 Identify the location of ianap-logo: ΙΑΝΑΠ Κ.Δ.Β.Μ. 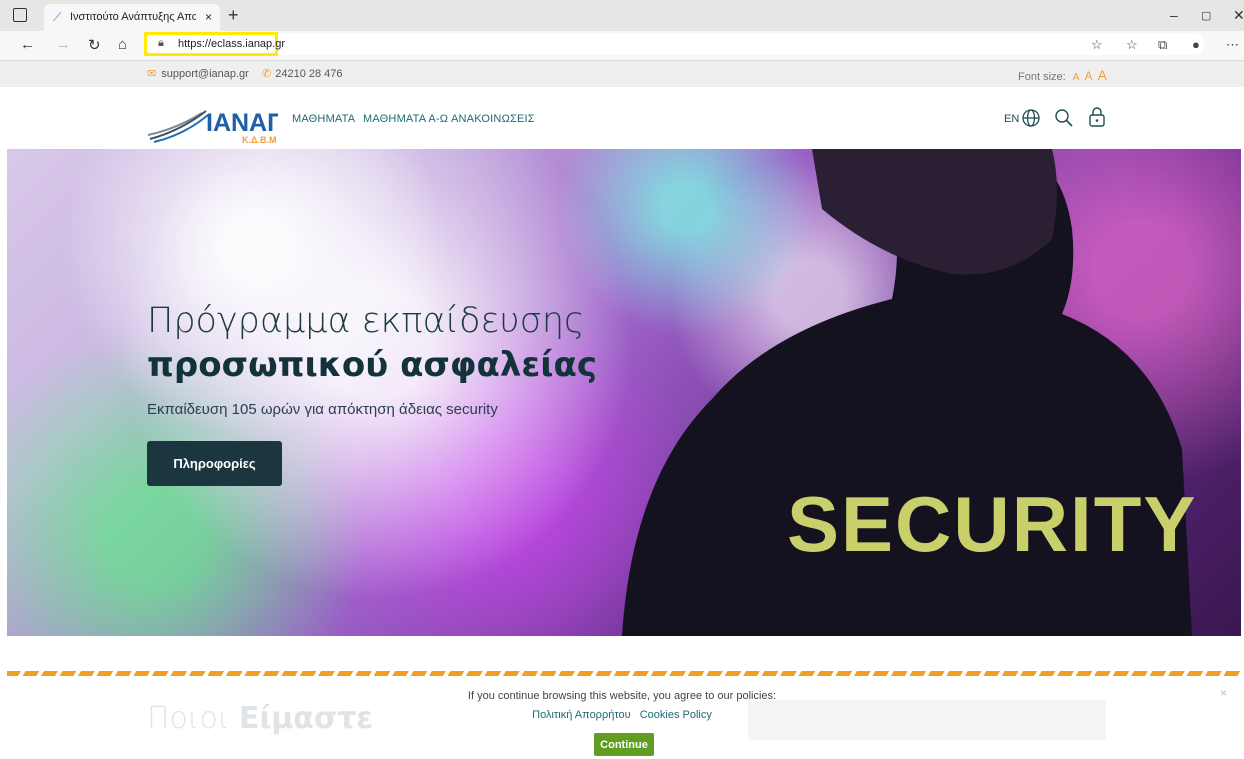
(212, 122).